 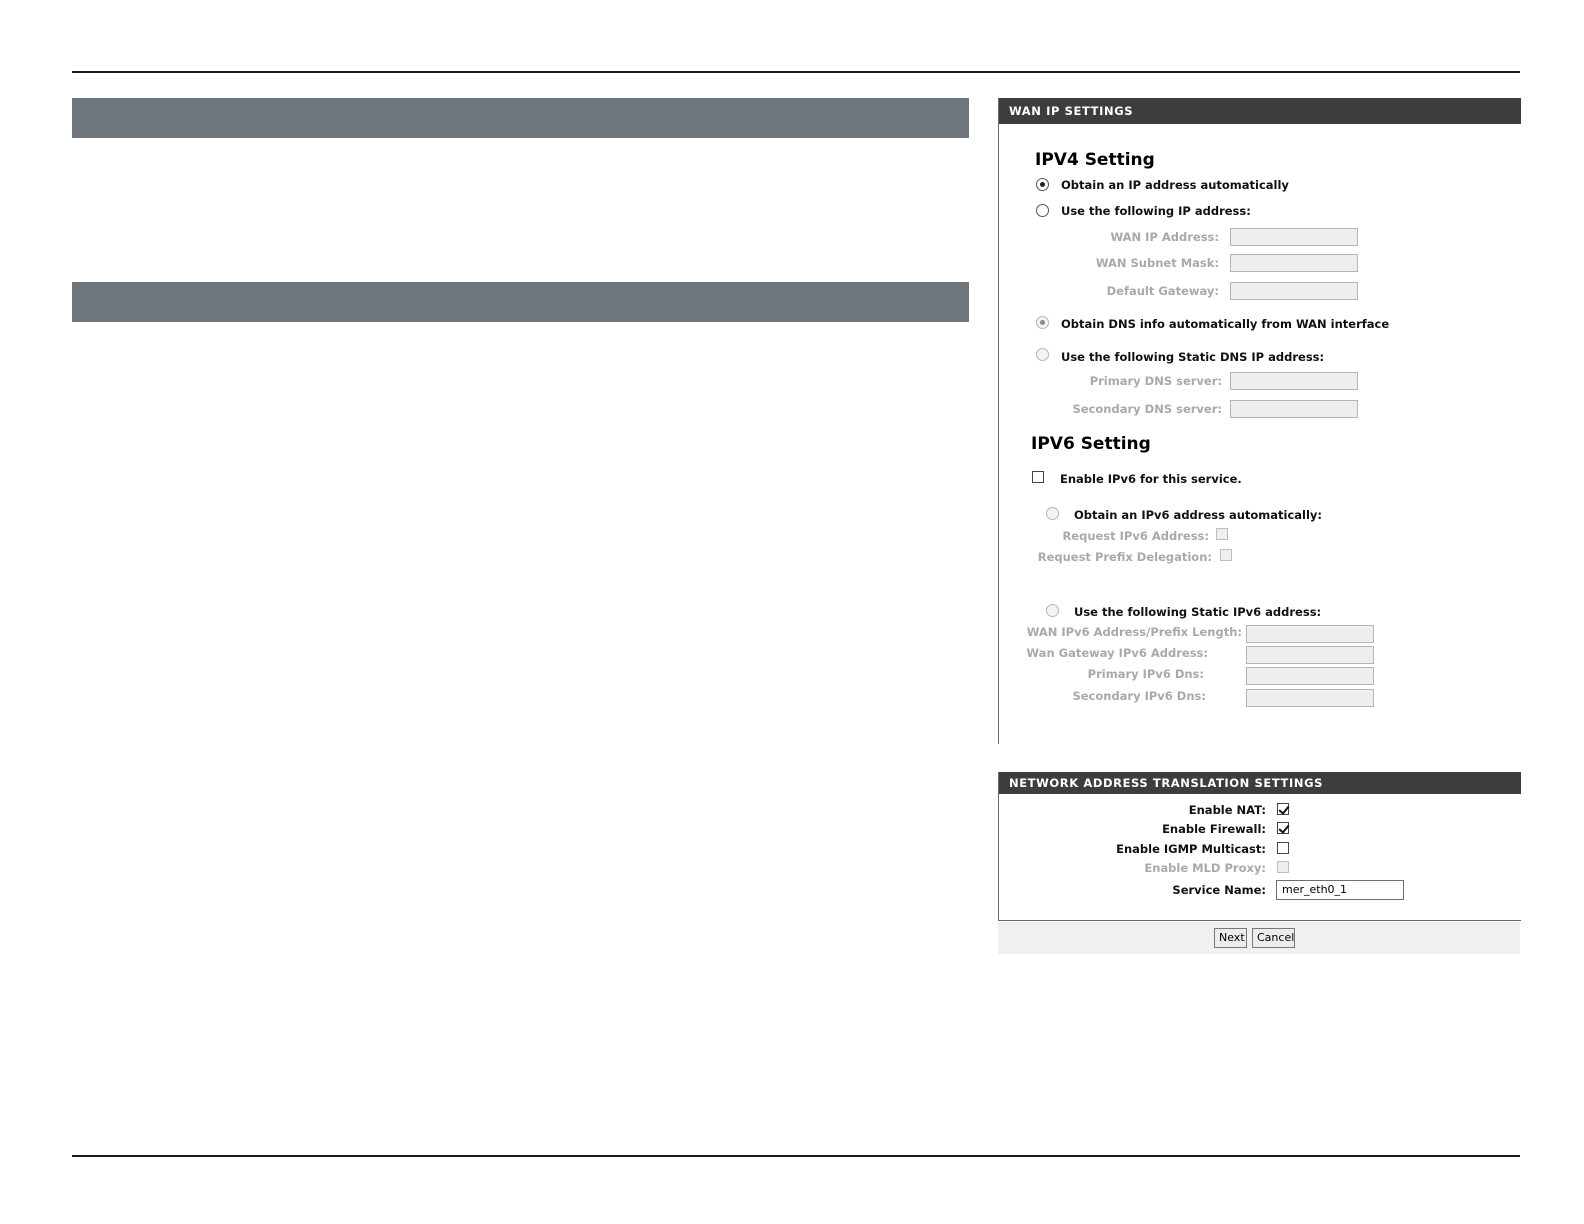 What do you see at coordinates (1191, 849) in the screenshot?
I see `enable-igmp-label: Enable IGMP Multicast:` at bounding box center [1191, 849].